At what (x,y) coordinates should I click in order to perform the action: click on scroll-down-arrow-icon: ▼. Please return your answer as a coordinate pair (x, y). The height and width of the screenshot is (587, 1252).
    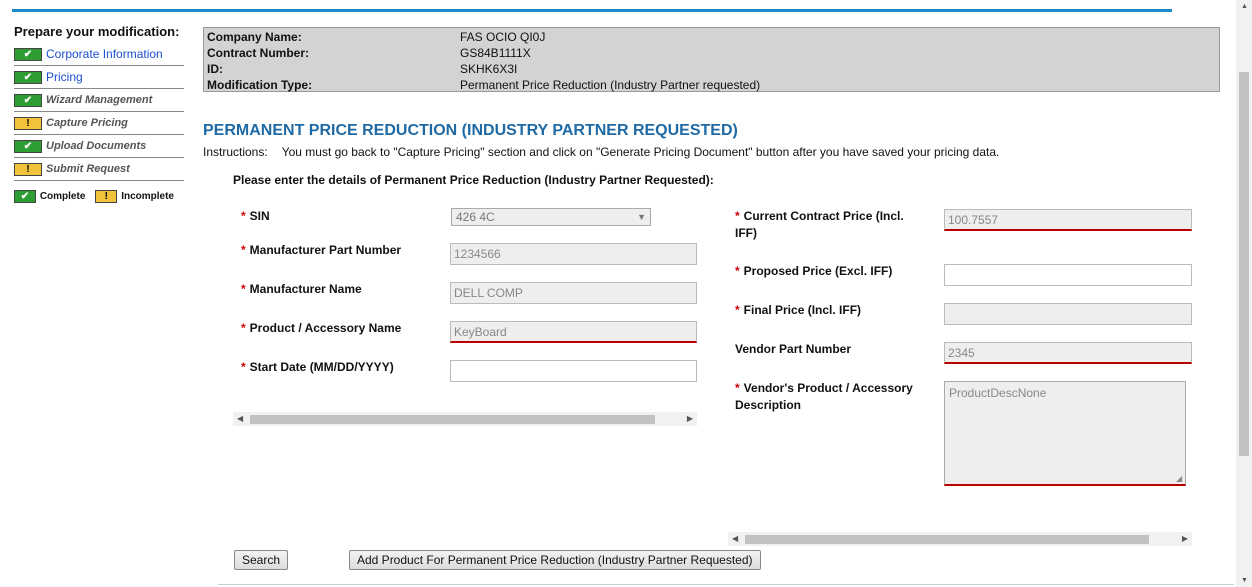
    Looking at the image, I should click on (1244, 580).